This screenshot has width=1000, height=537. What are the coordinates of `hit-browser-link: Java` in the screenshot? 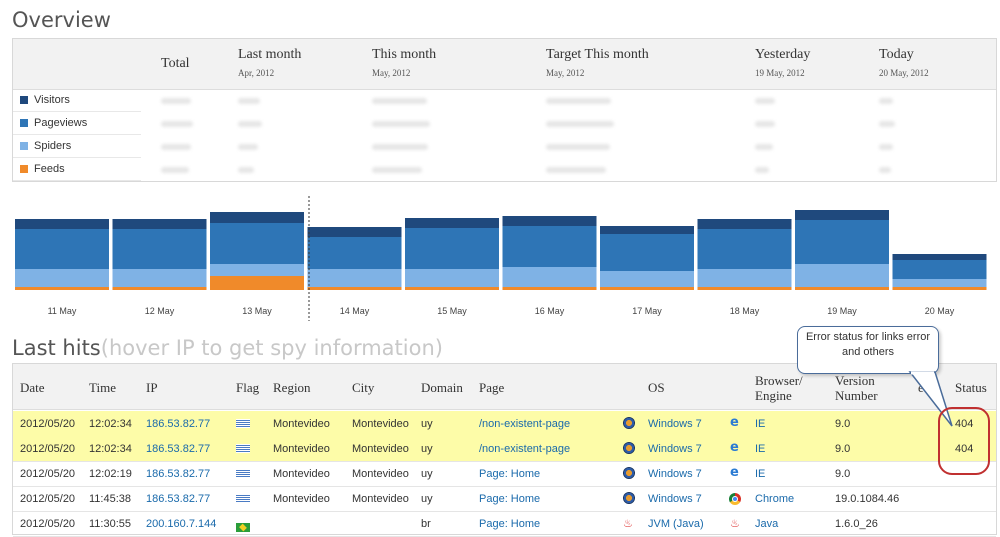 It's located at (766, 524).